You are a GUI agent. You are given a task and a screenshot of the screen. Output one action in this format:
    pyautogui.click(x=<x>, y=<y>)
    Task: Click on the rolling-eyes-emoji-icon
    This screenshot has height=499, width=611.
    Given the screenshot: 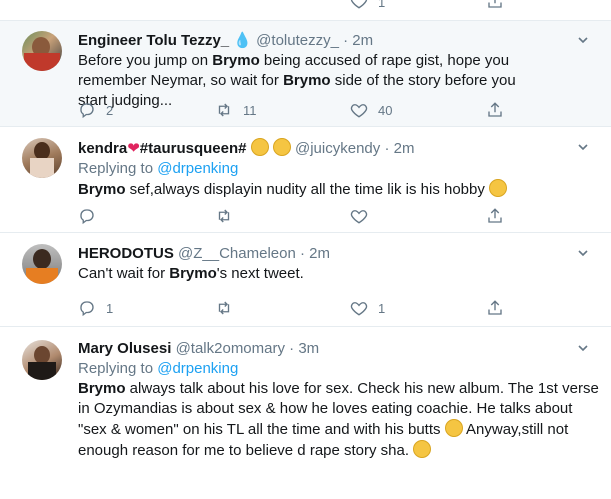 What is the action you would take?
    pyautogui.click(x=498, y=188)
    